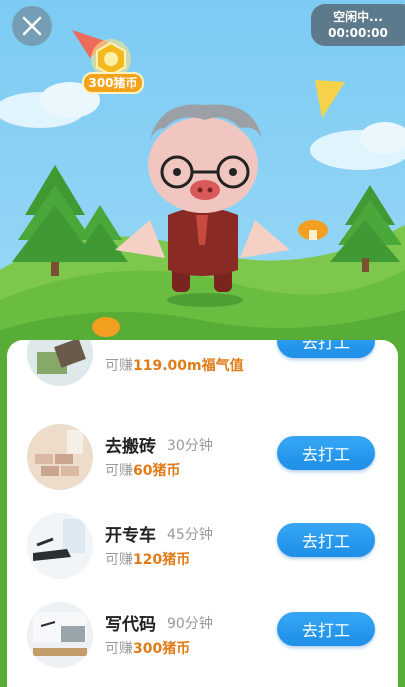 The height and width of the screenshot is (687, 405). Describe the element at coordinates (358, 33) in the screenshot. I see `status-timer: 00:00:00` at that location.